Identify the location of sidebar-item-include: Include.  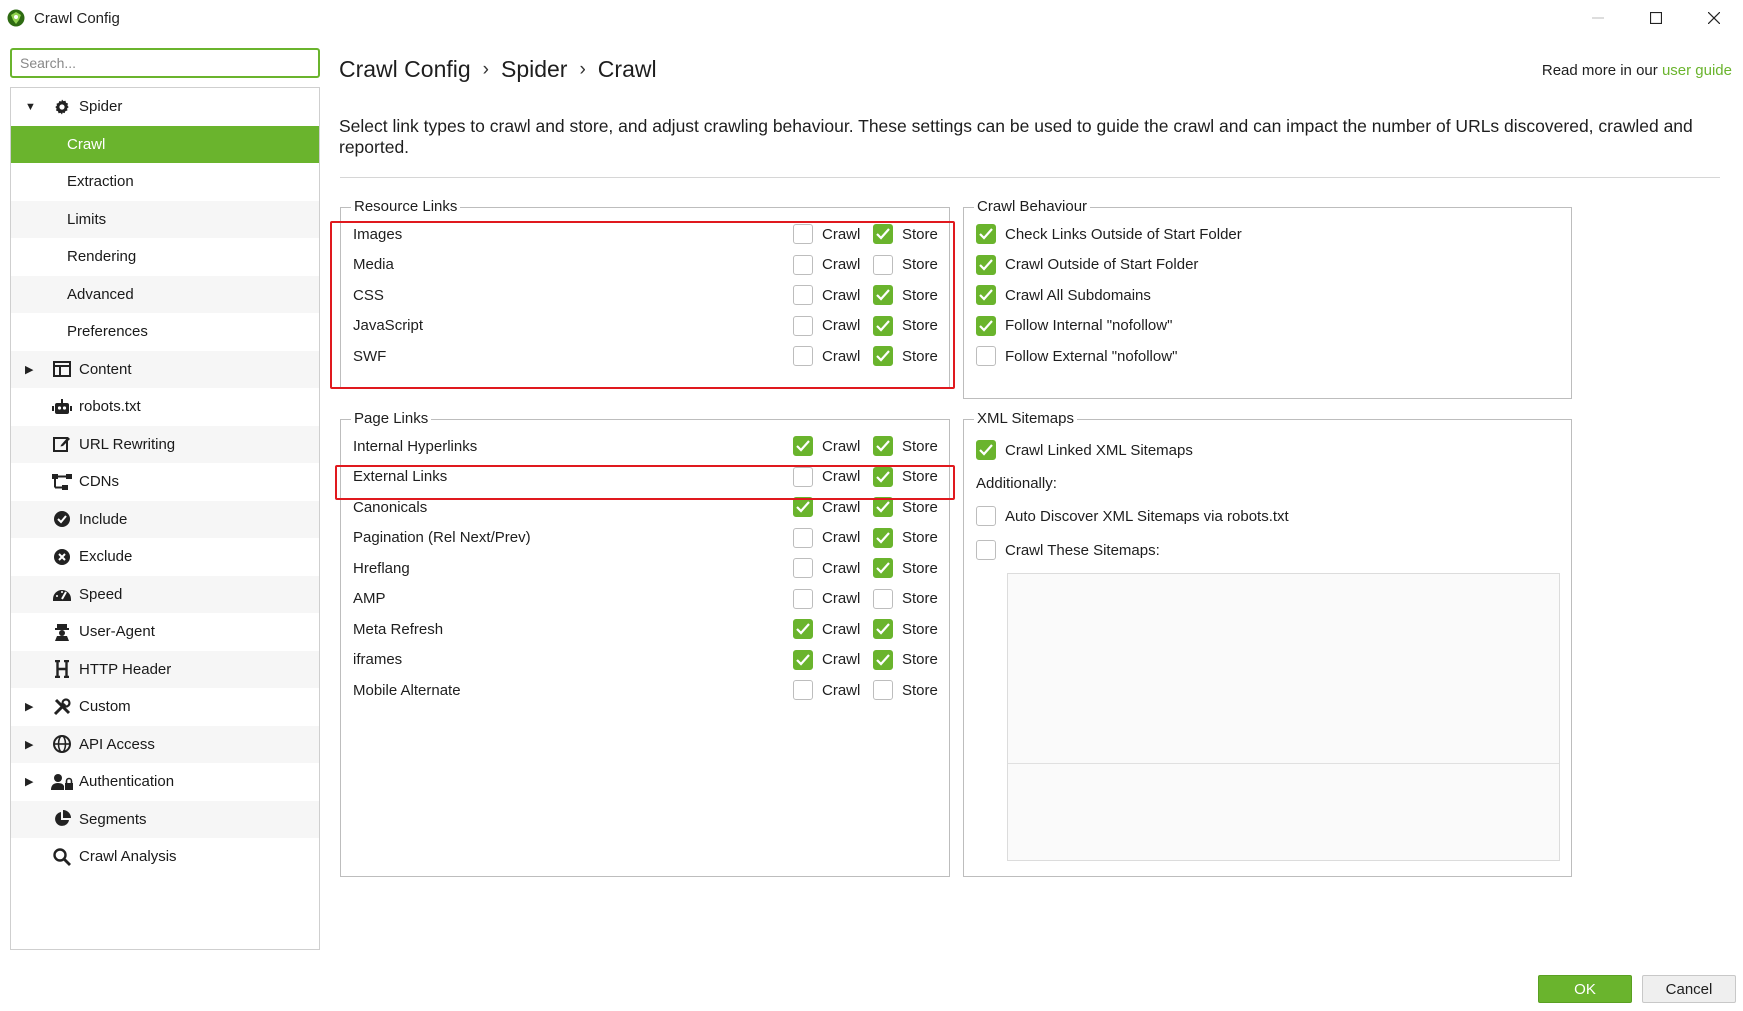
(165, 519).